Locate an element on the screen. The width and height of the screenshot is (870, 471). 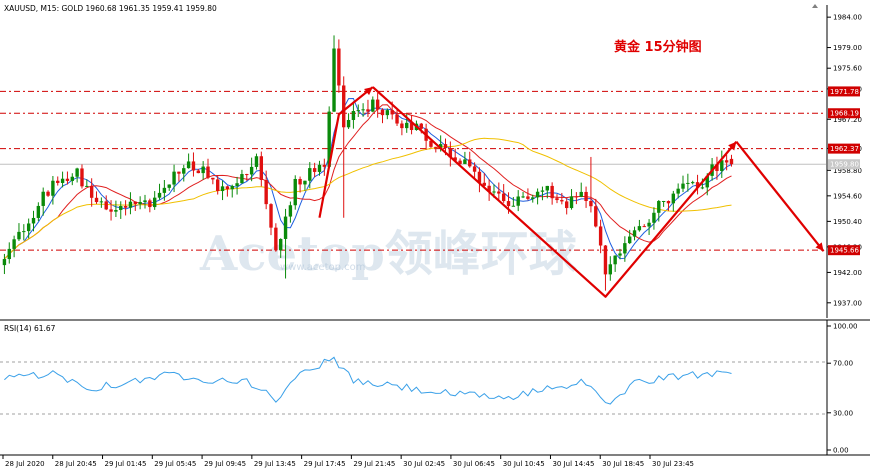
x-tick-label: 30 Jul 18:45 is located at coordinates (623, 464).